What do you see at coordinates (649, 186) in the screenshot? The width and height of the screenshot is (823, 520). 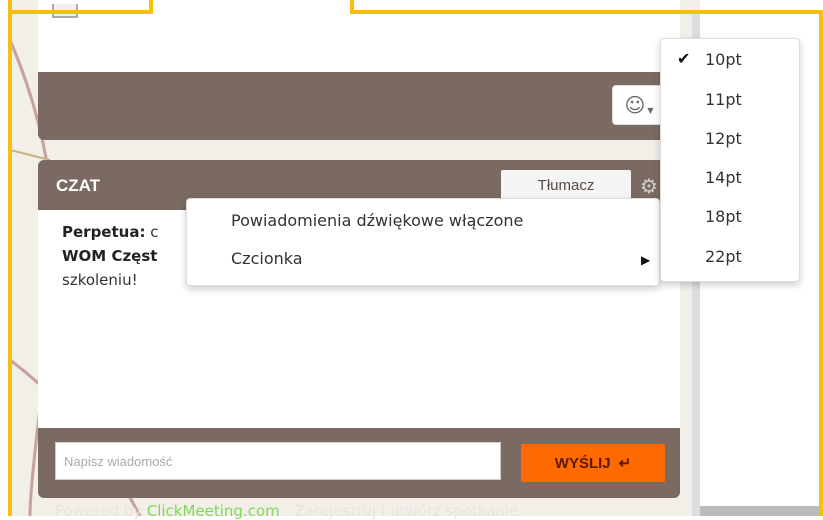 I see `gear-icon: ⚙` at bounding box center [649, 186].